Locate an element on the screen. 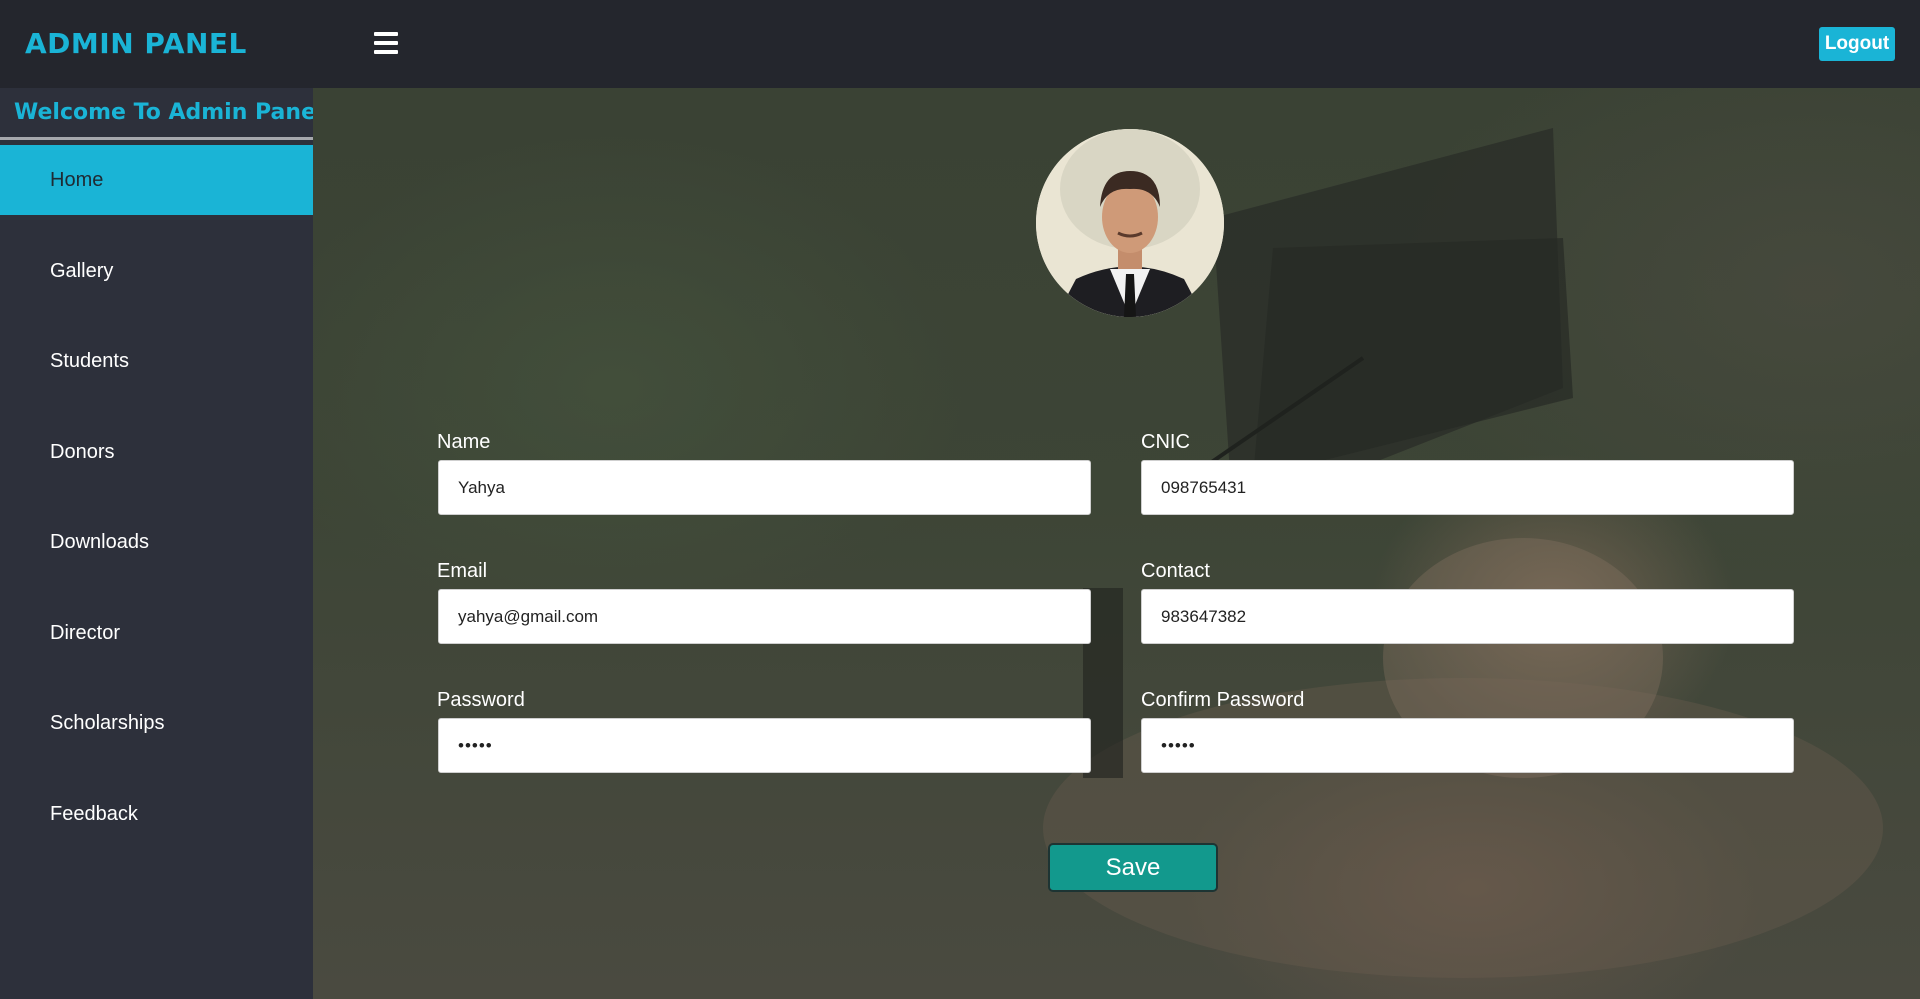  contact-input is located at coordinates (1467, 616).